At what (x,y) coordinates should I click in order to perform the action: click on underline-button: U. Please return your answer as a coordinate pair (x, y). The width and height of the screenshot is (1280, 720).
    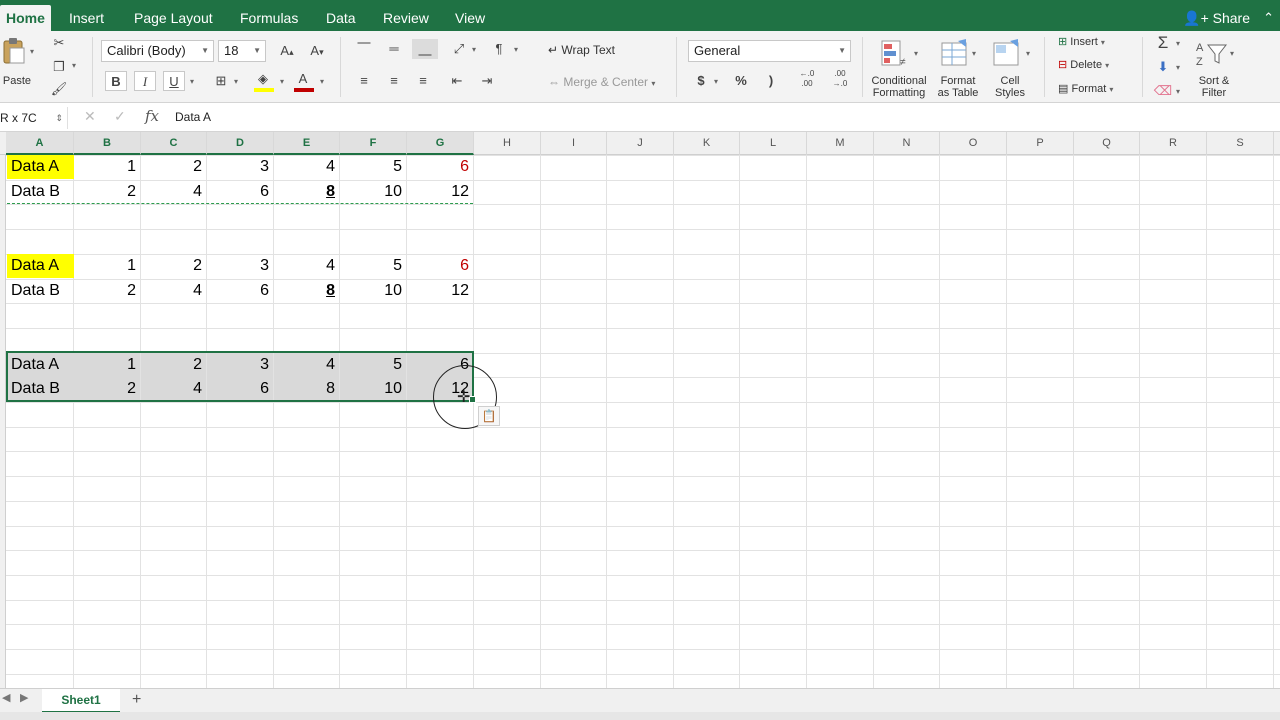
    Looking at the image, I should click on (174, 81).